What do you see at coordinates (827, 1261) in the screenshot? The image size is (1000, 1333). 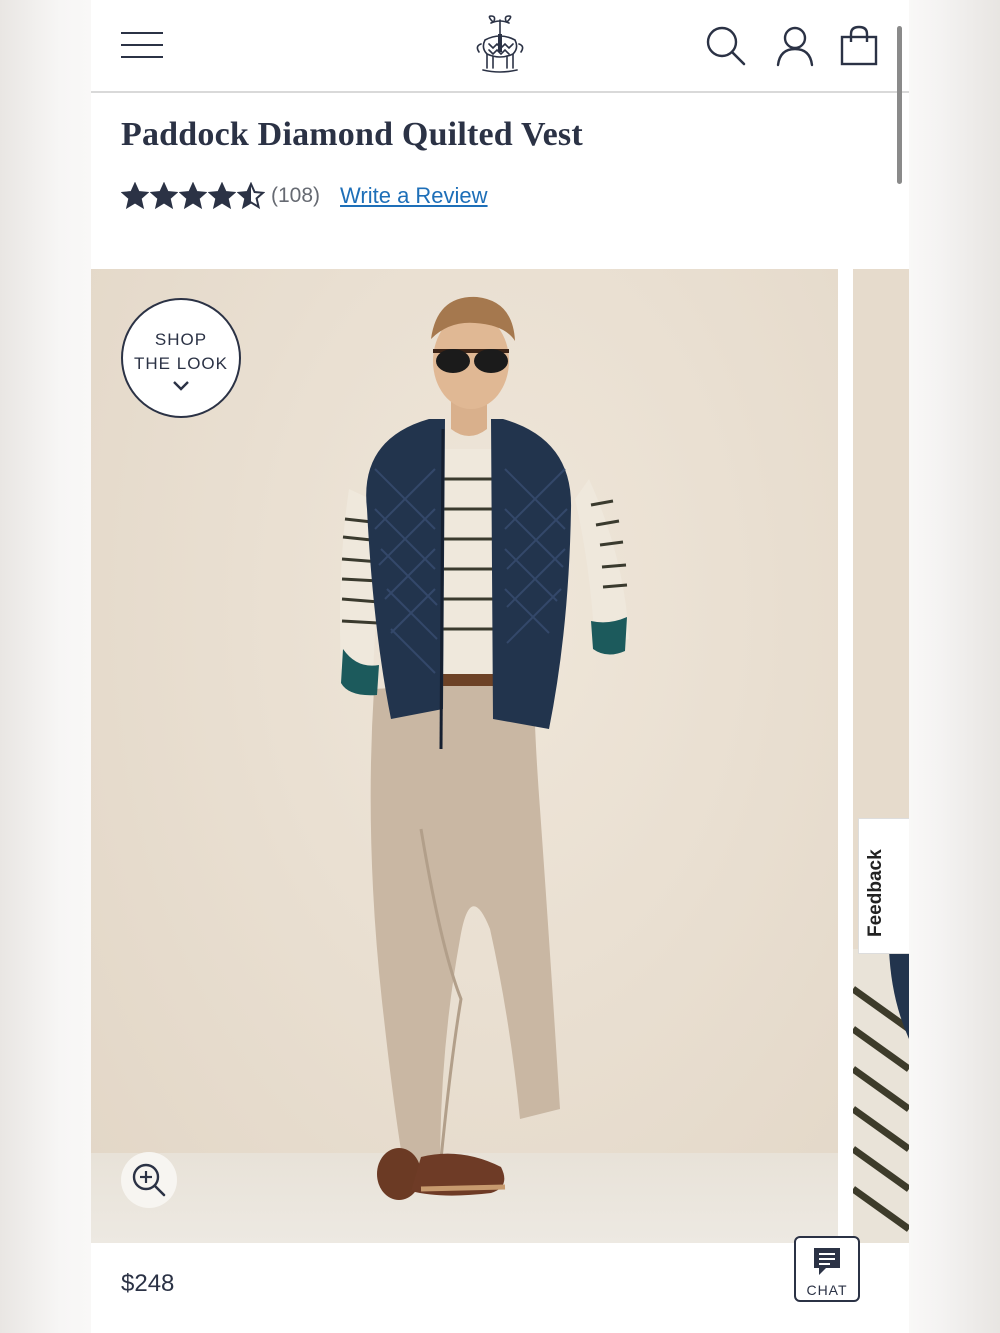 I see `chat-bubble-icon` at bounding box center [827, 1261].